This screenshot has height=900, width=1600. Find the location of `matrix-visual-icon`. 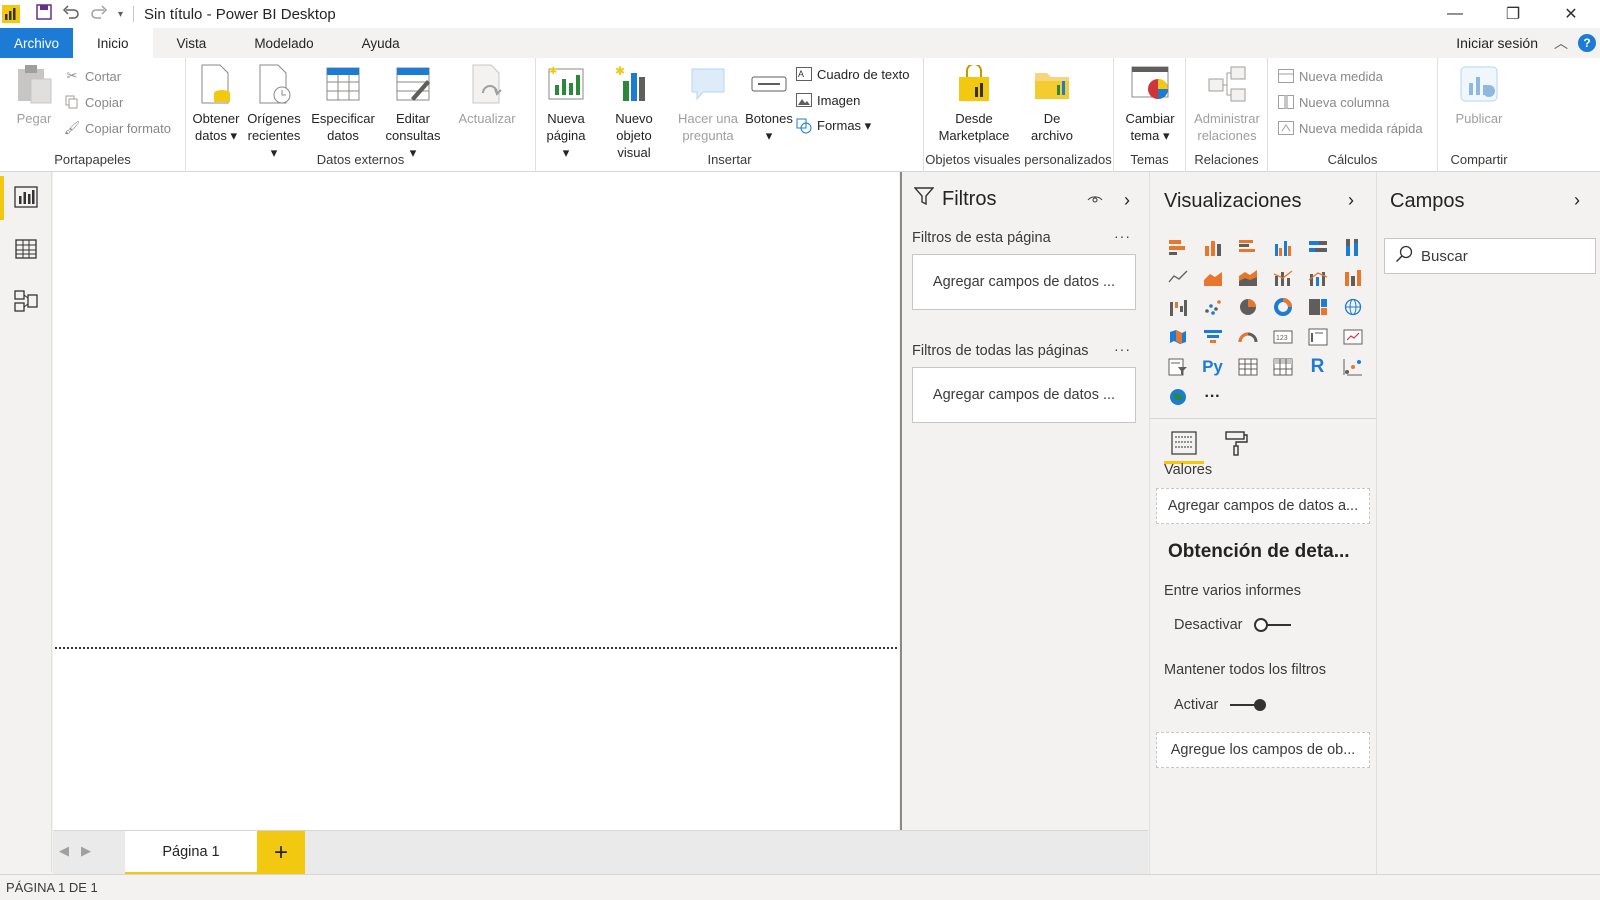

matrix-visual-icon is located at coordinates (1282, 367).